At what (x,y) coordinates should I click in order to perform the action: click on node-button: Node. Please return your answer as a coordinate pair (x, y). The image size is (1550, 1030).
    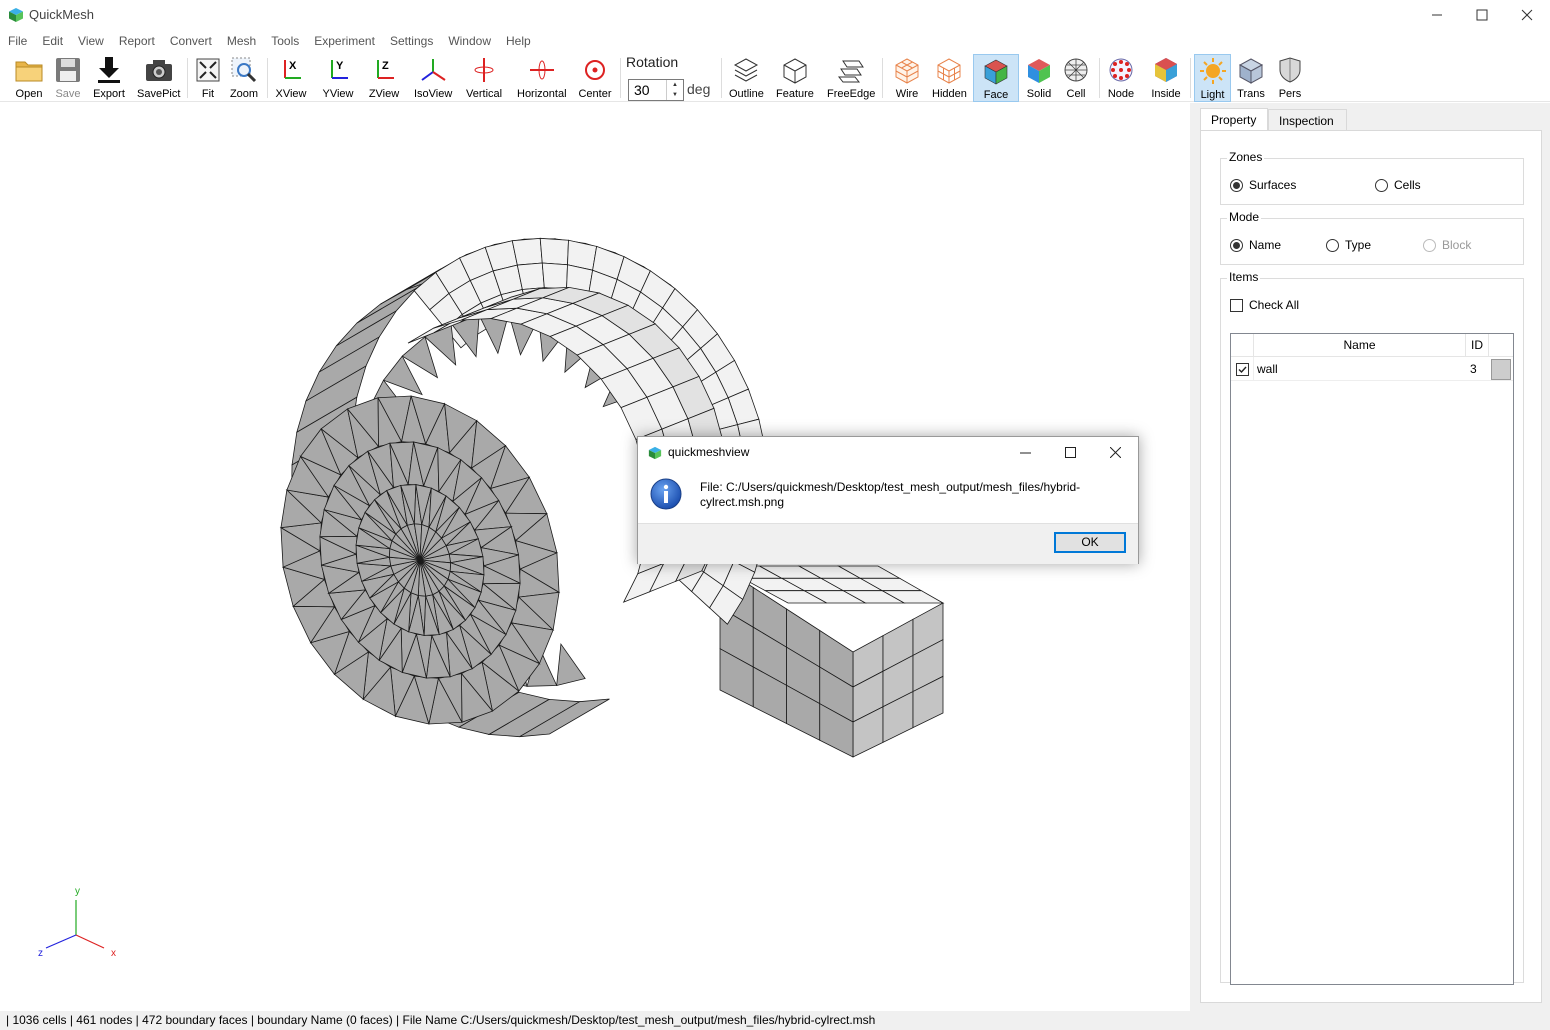
    Looking at the image, I should click on (1121, 78).